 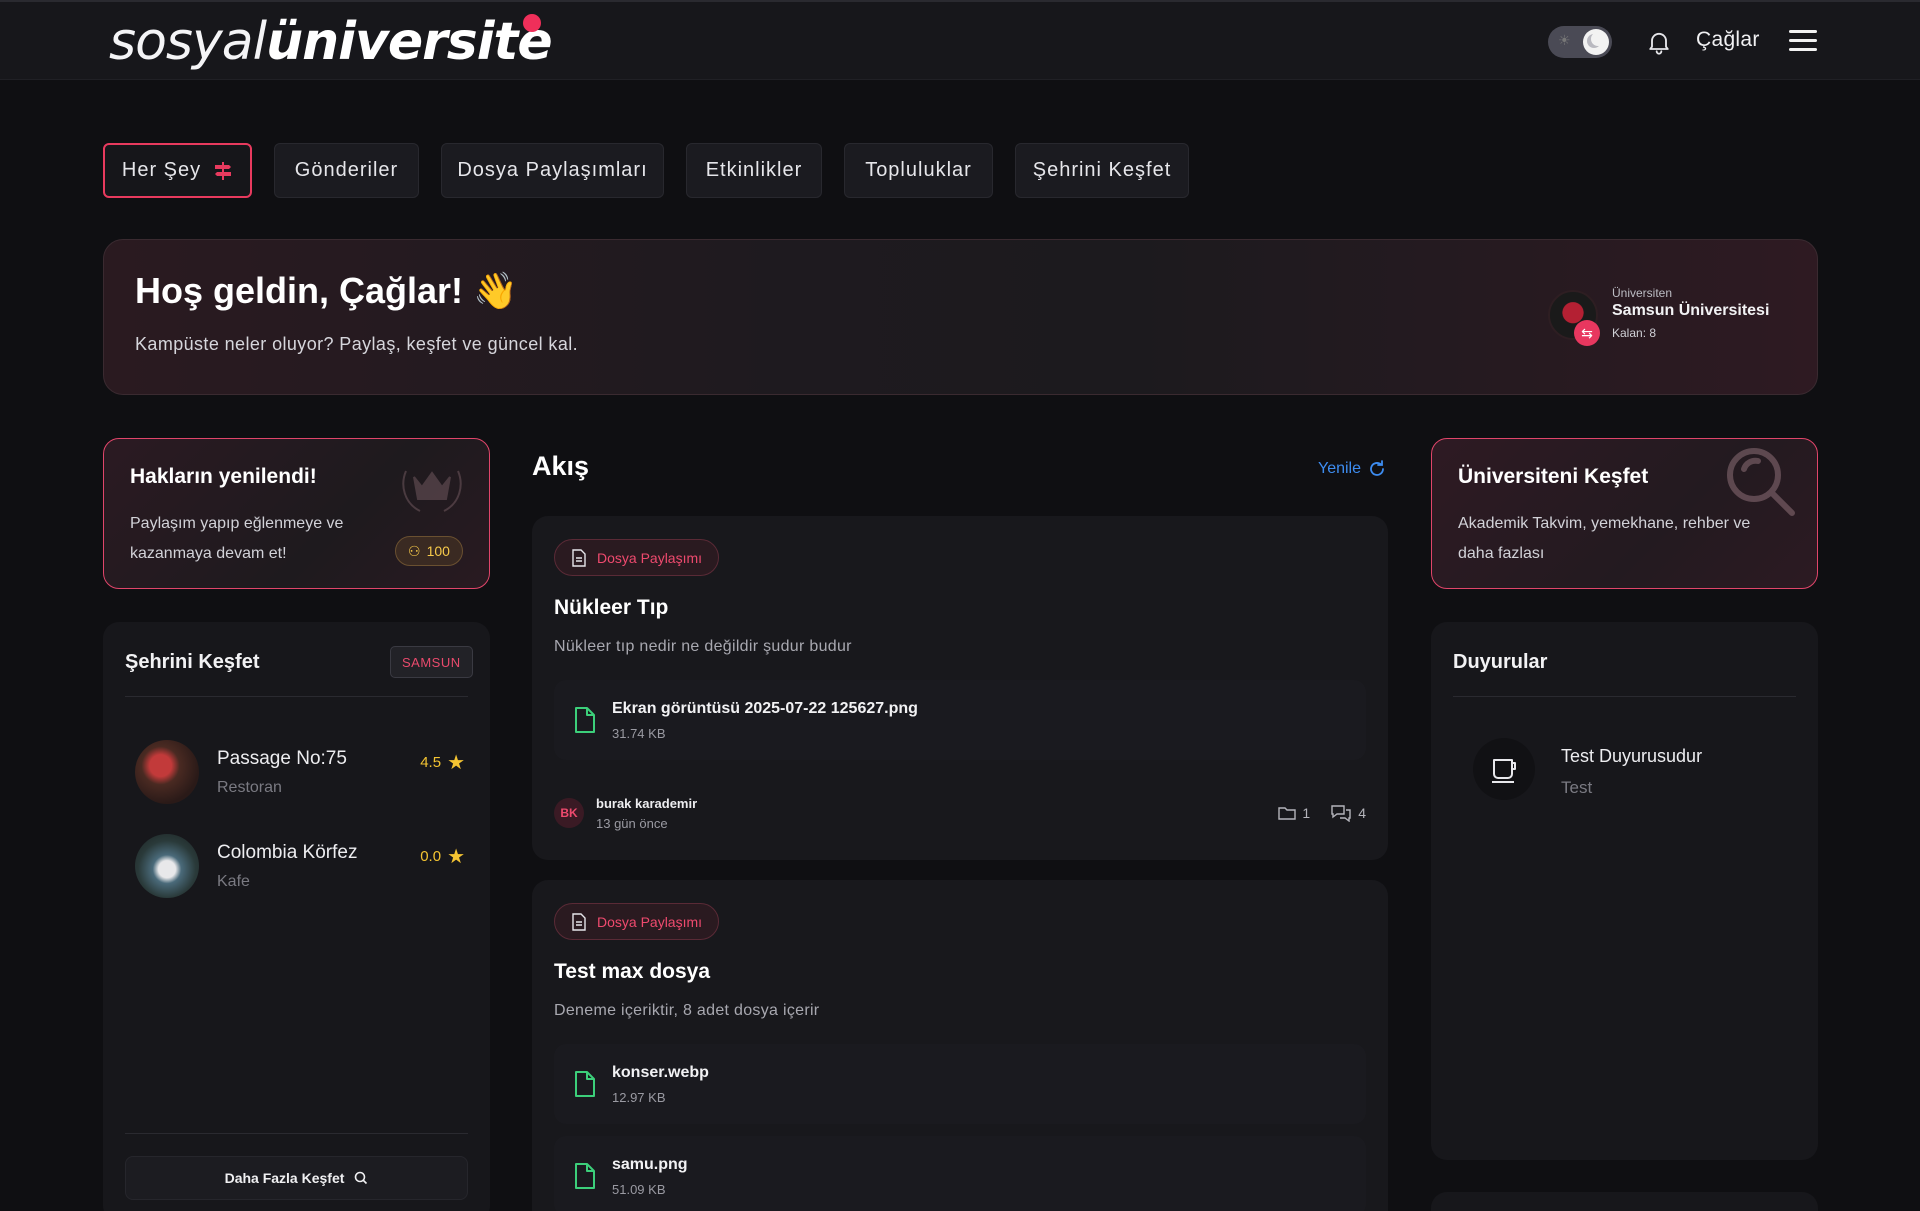 What do you see at coordinates (611, 608) in the screenshot?
I see `post-title: Nükleer Tıp` at bounding box center [611, 608].